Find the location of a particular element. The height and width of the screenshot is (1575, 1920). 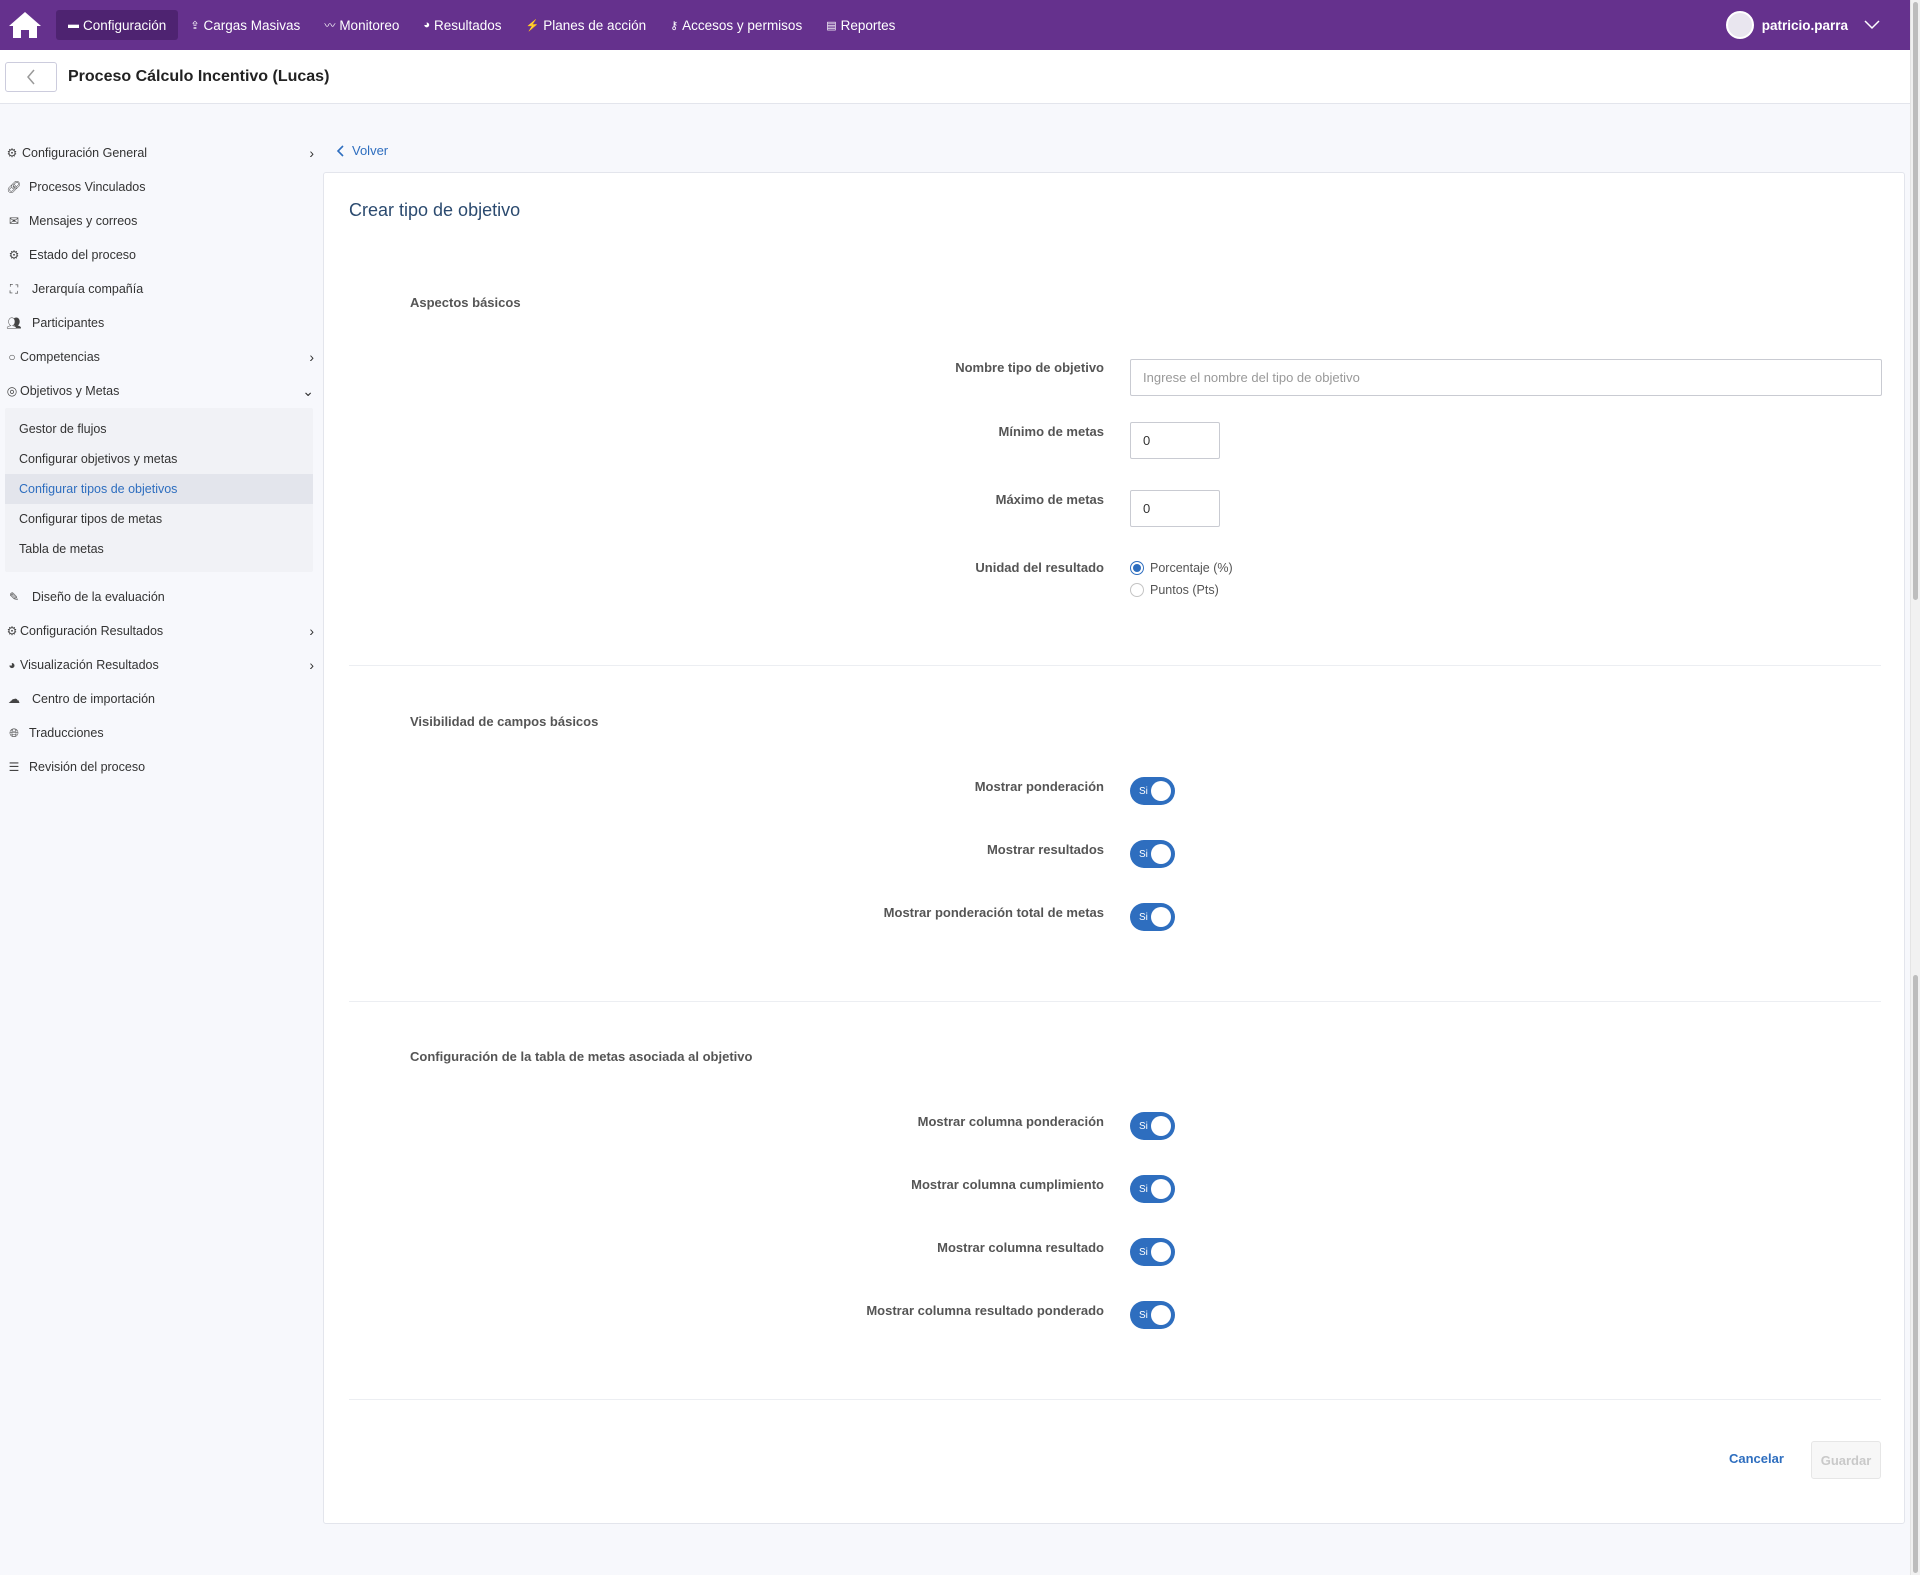

nav-configuracion: ▬ Configuración is located at coordinates (117, 25).